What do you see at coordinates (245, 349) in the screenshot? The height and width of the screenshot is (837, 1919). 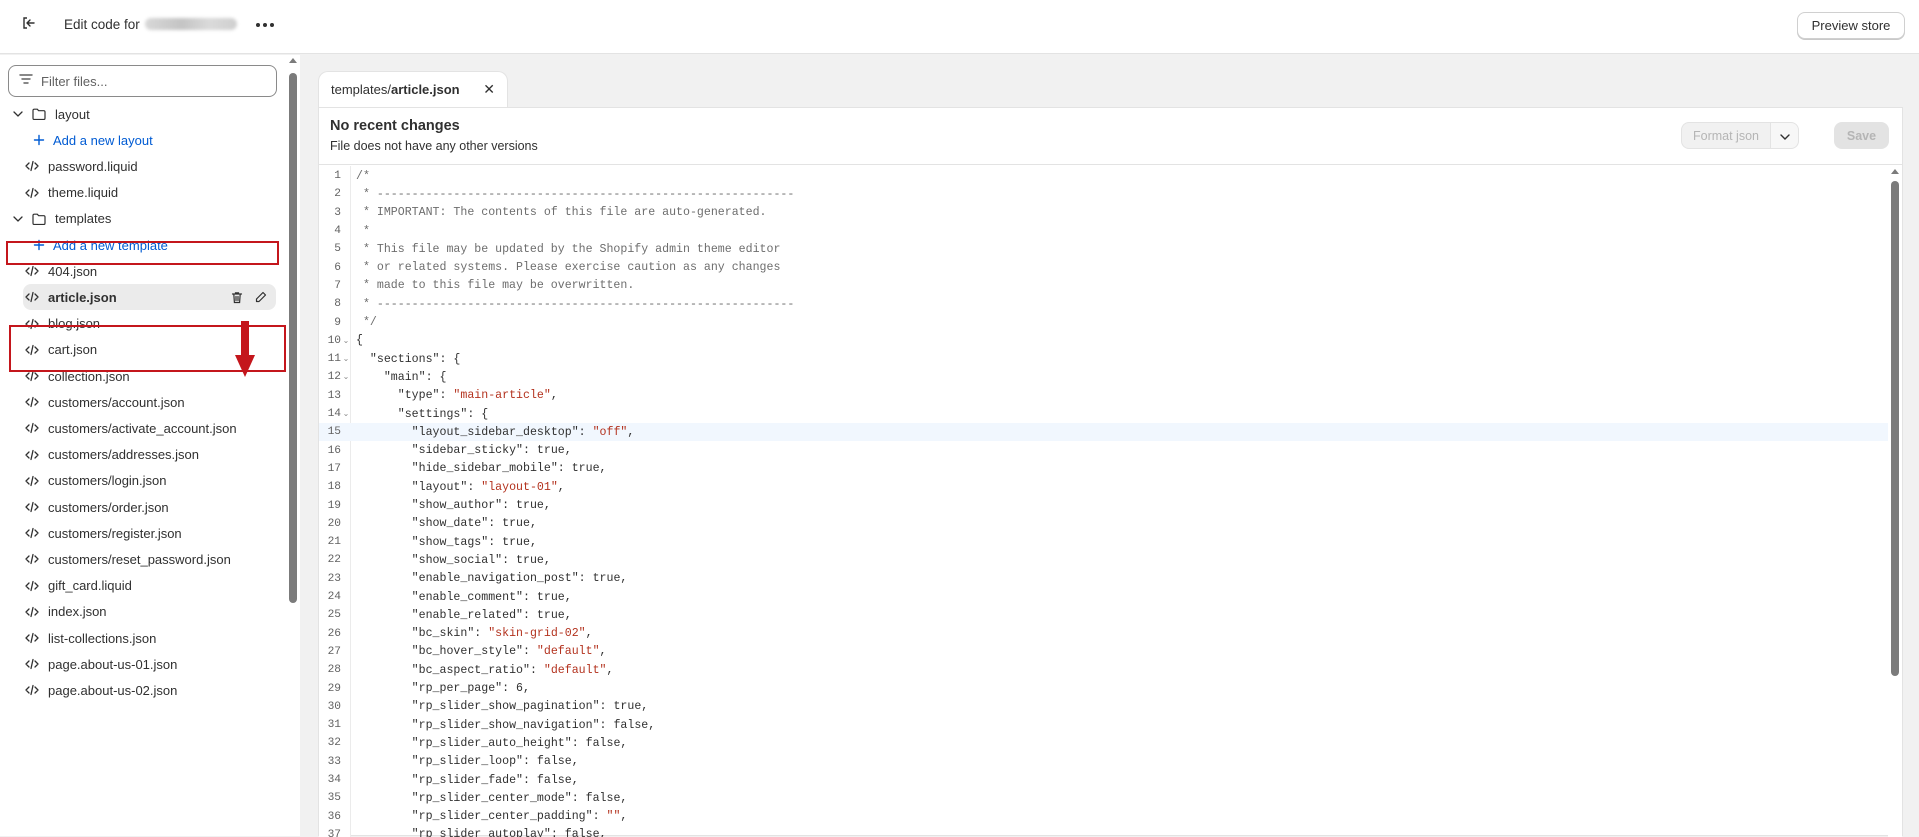 I see `down-arrow-annotation` at bounding box center [245, 349].